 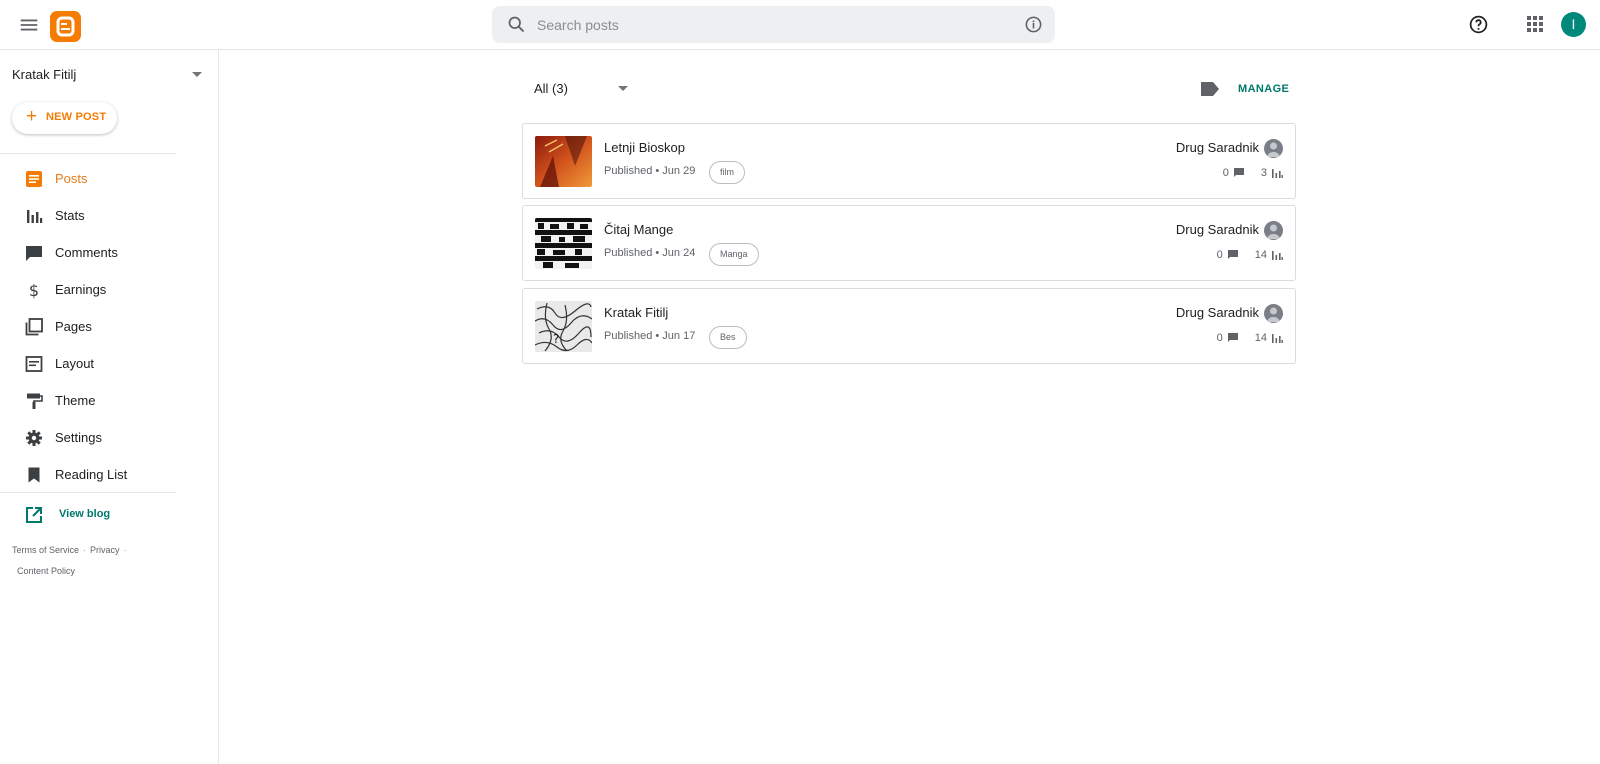 I want to click on blog-name: Kratak Fitilj, so click(x=44, y=74).